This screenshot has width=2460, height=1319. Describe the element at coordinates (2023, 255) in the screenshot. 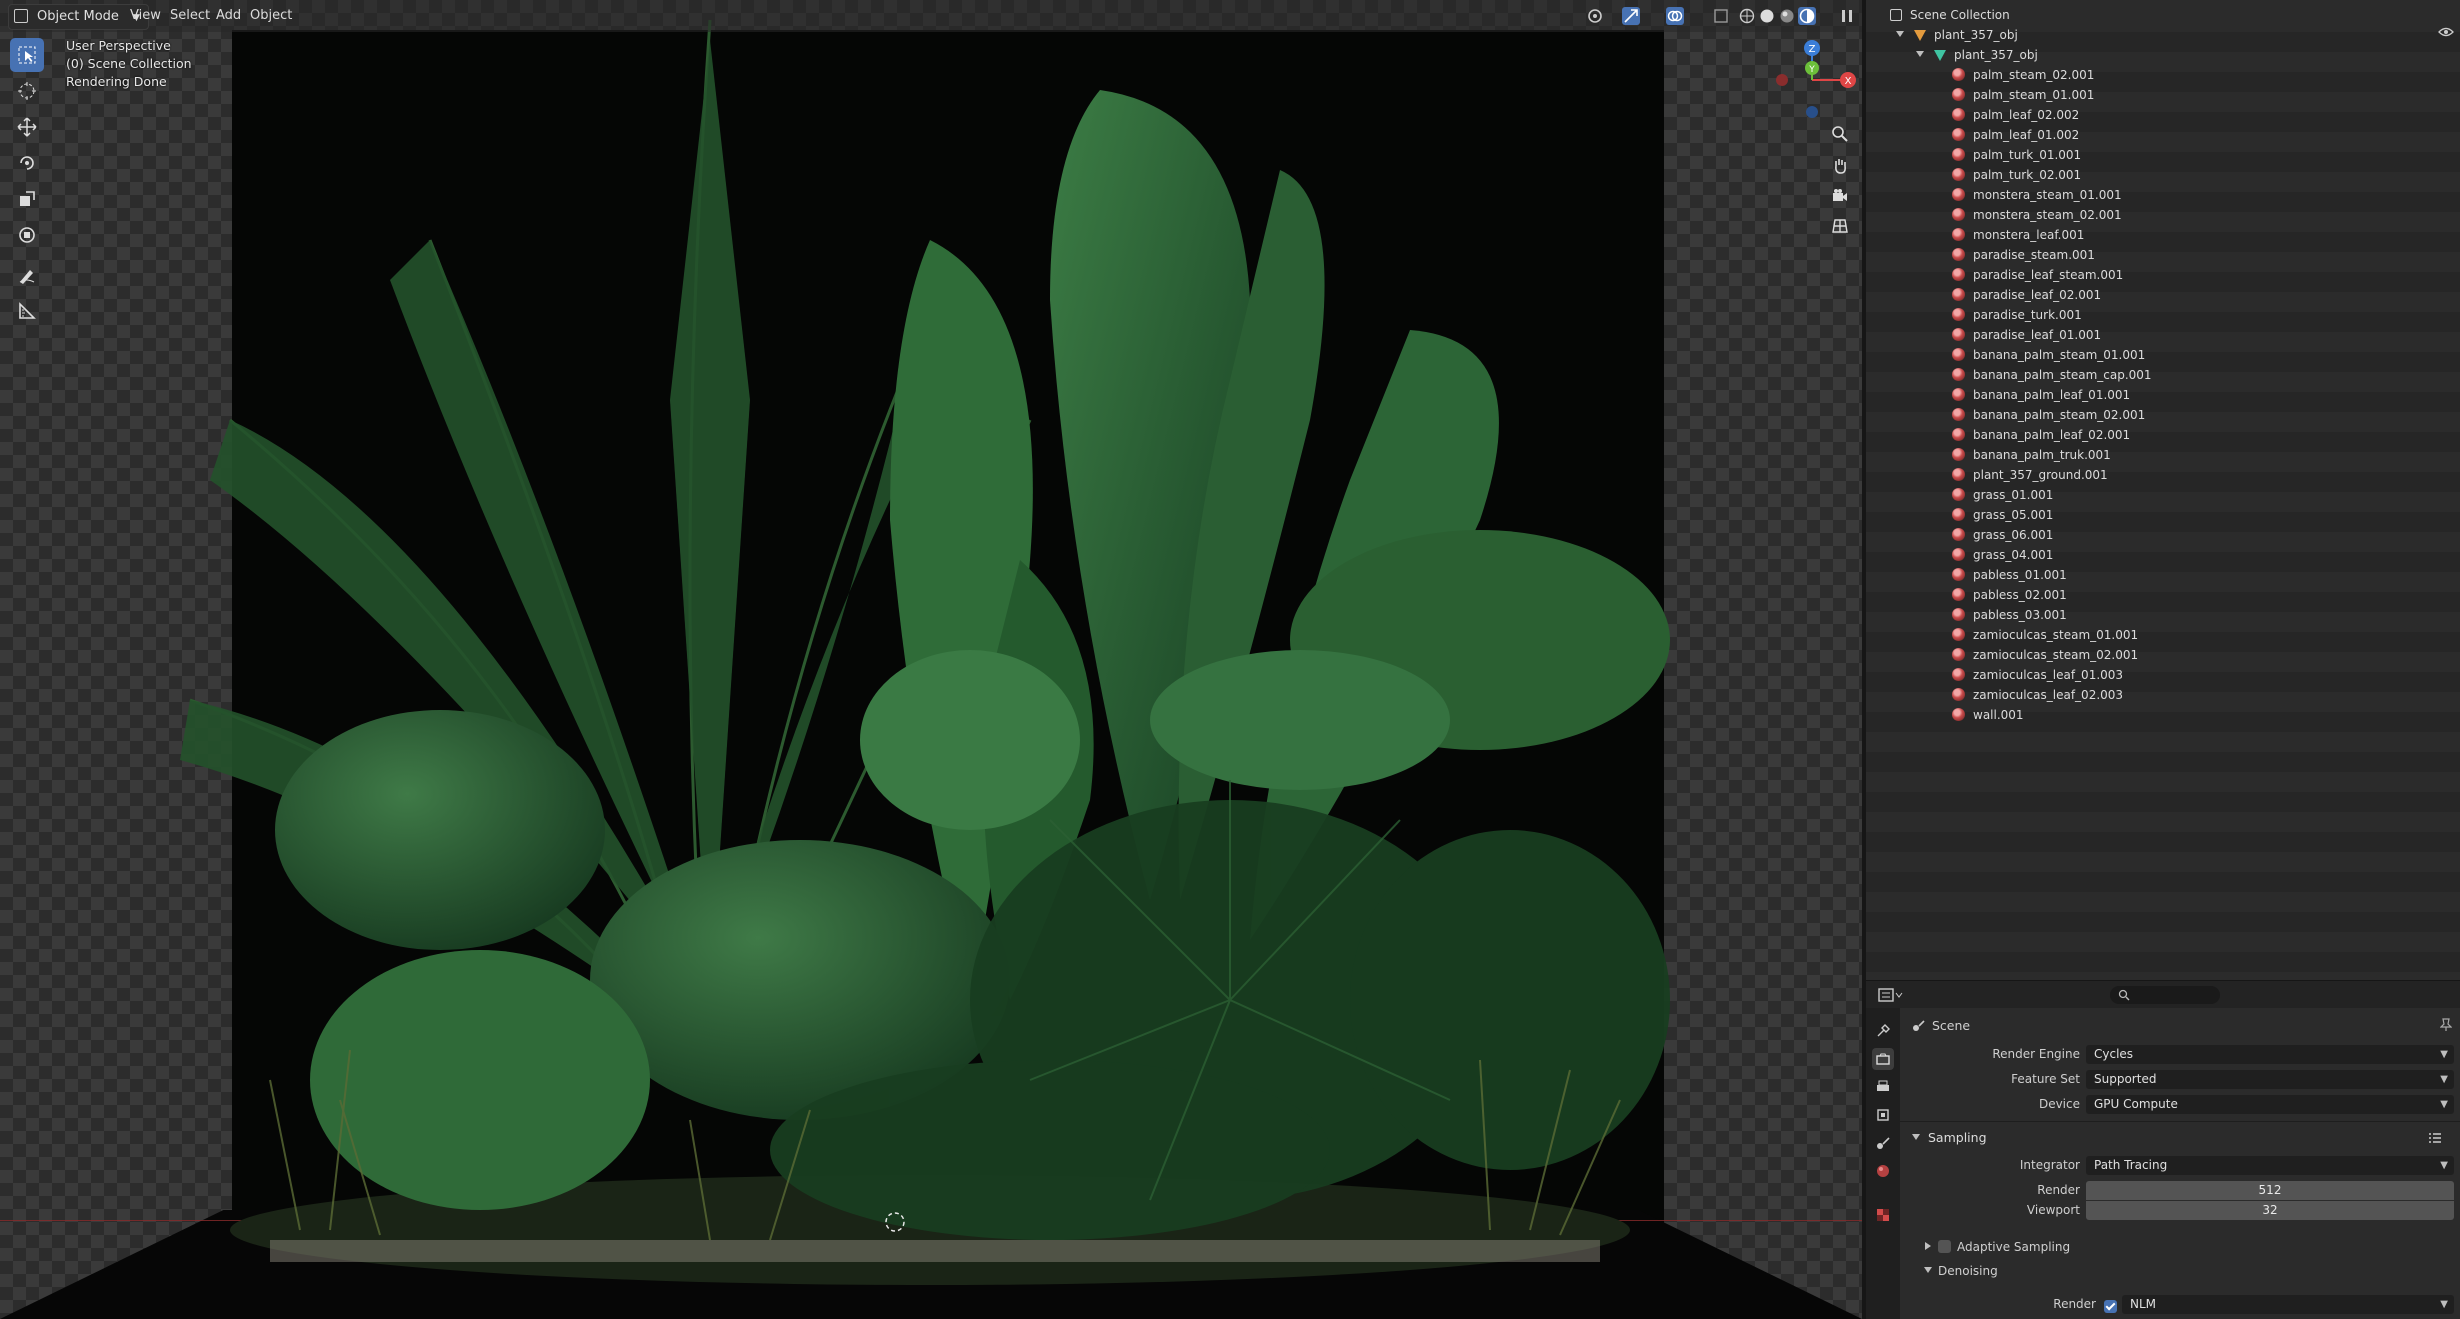

I see `outliner-material-row: paradise_steam.001` at that location.